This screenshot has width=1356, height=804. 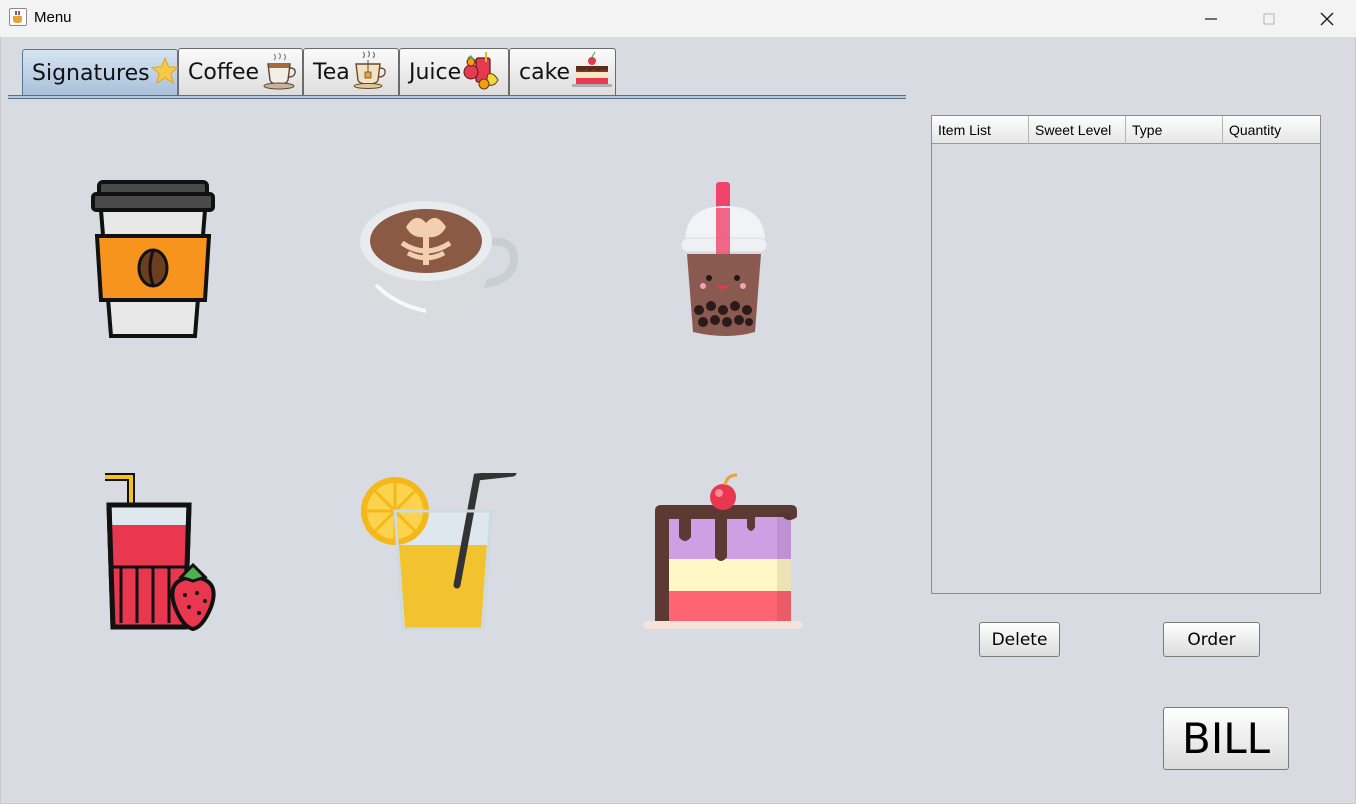 What do you see at coordinates (1211, 639) in the screenshot?
I see `order-button: Order` at bounding box center [1211, 639].